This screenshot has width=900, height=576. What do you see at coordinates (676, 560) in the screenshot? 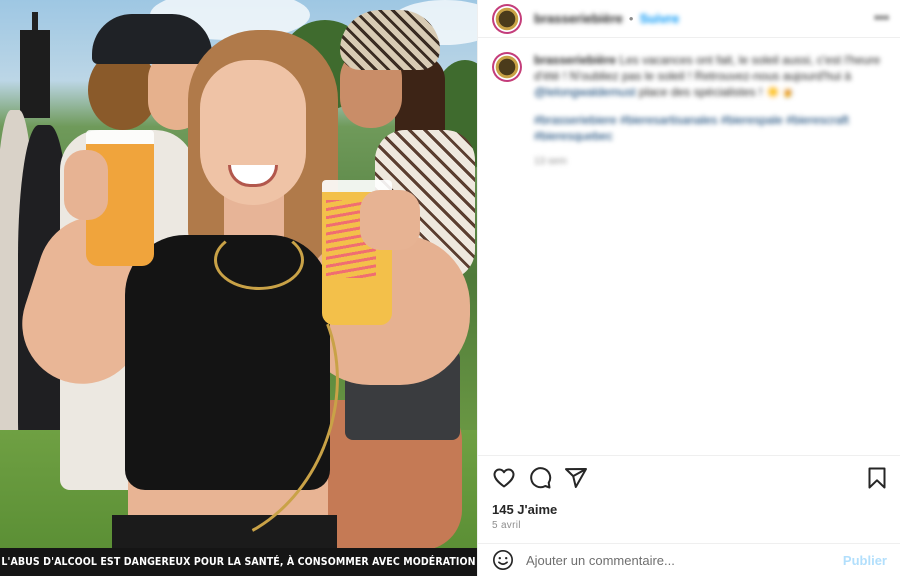
I see `comment-input` at bounding box center [676, 560].